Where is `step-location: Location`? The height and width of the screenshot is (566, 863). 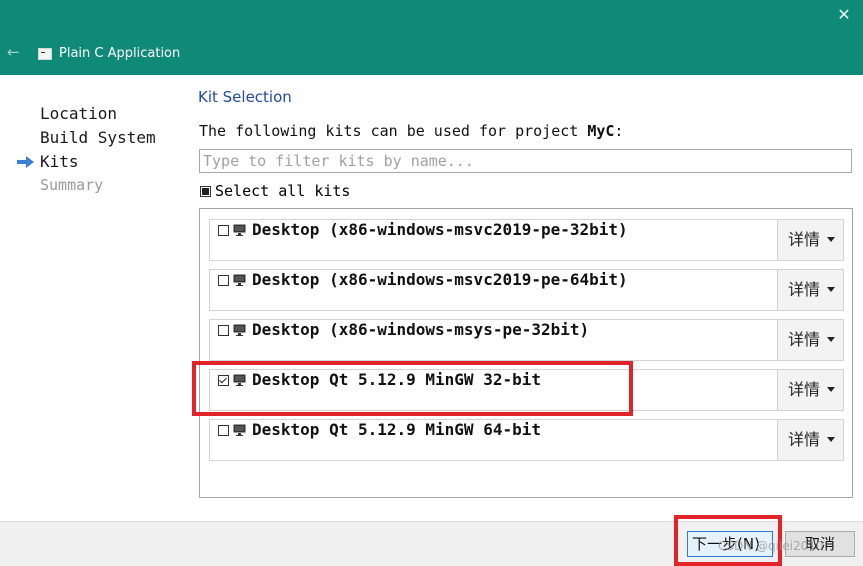 step-location: Location is located at coordinates (102, 116).